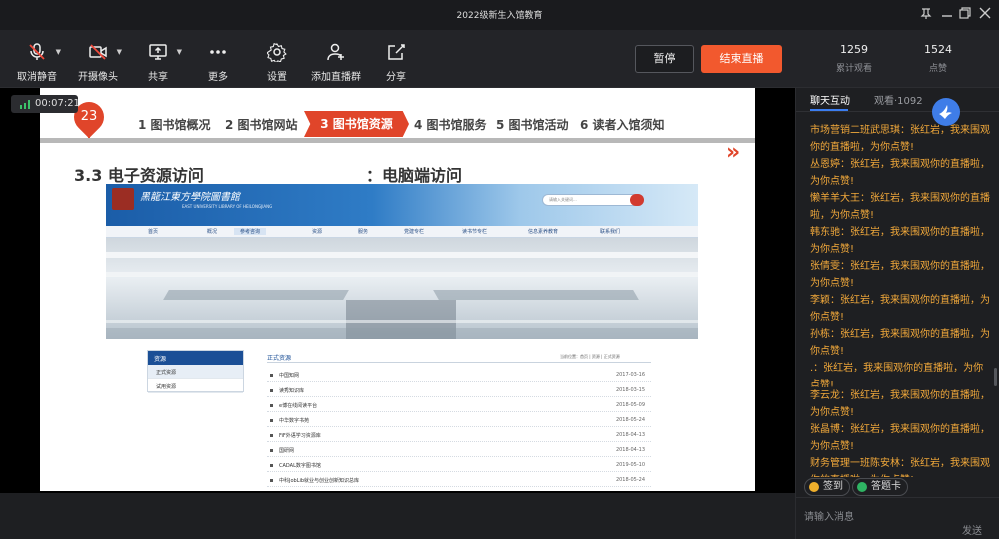  What do you see at coordinates (396, 62) in the screenshot?
I see `share-button: 分享` at bounding box center [396, 62].